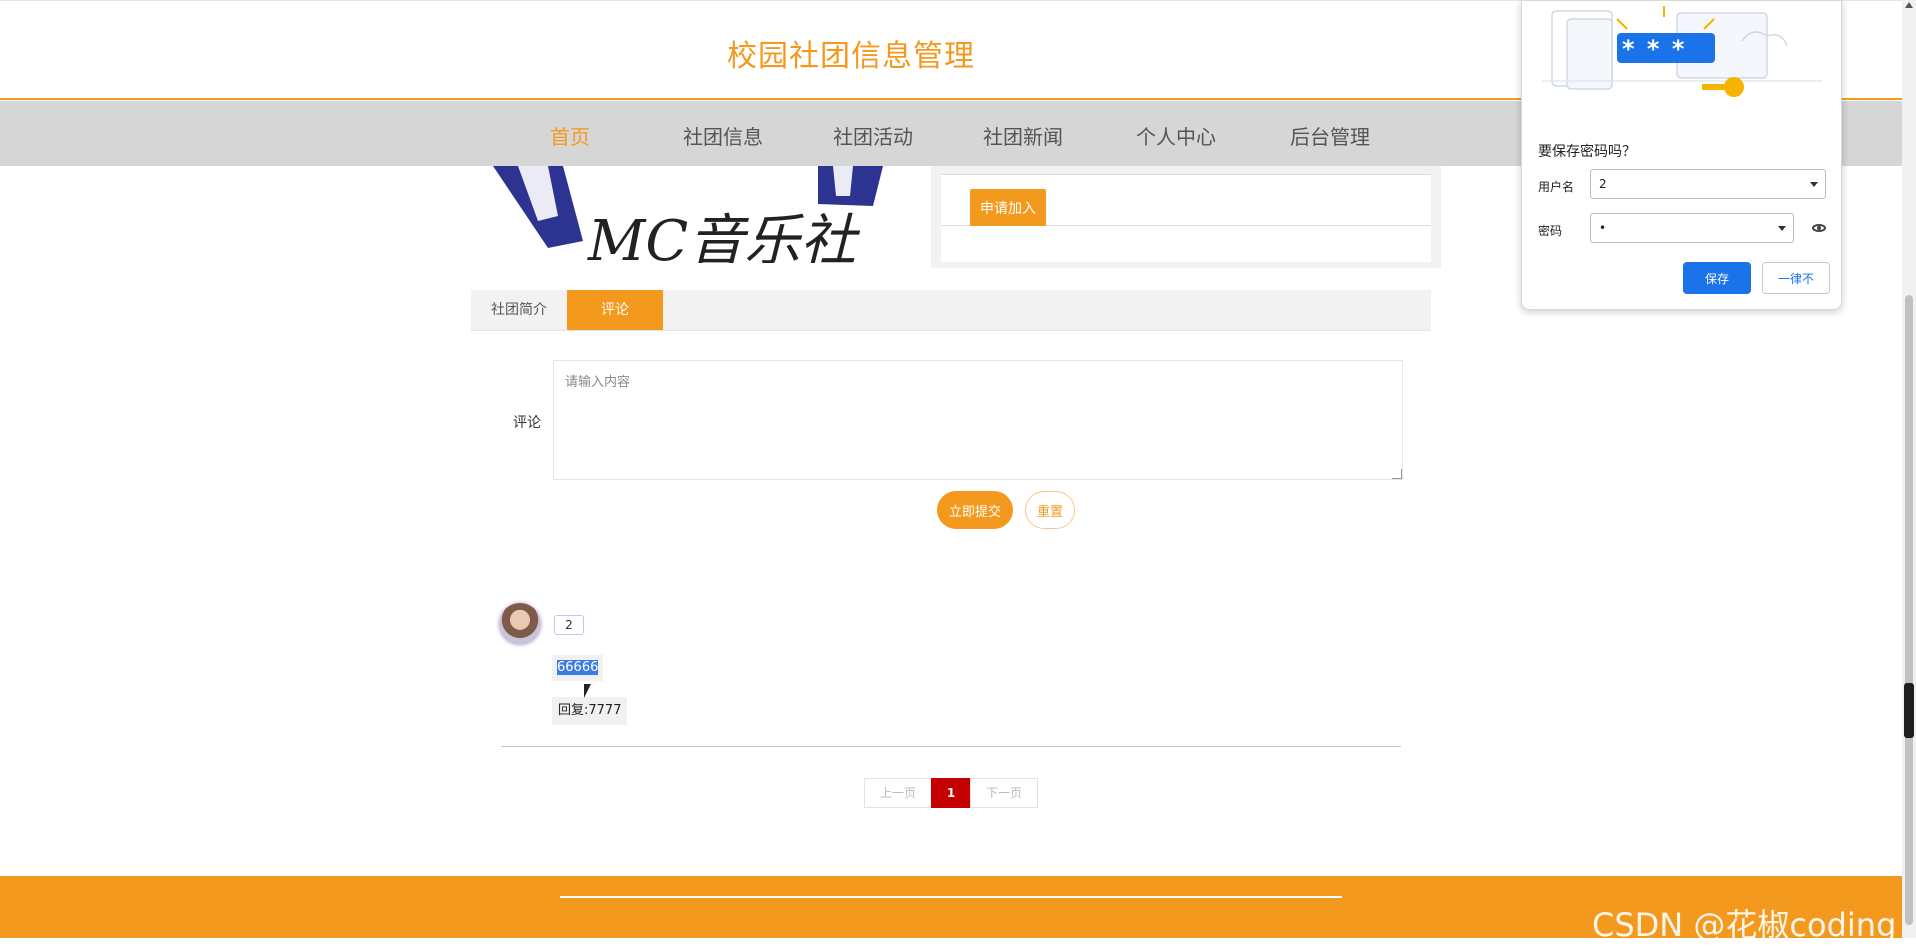  I want to click on avatar, so click(520, 624).